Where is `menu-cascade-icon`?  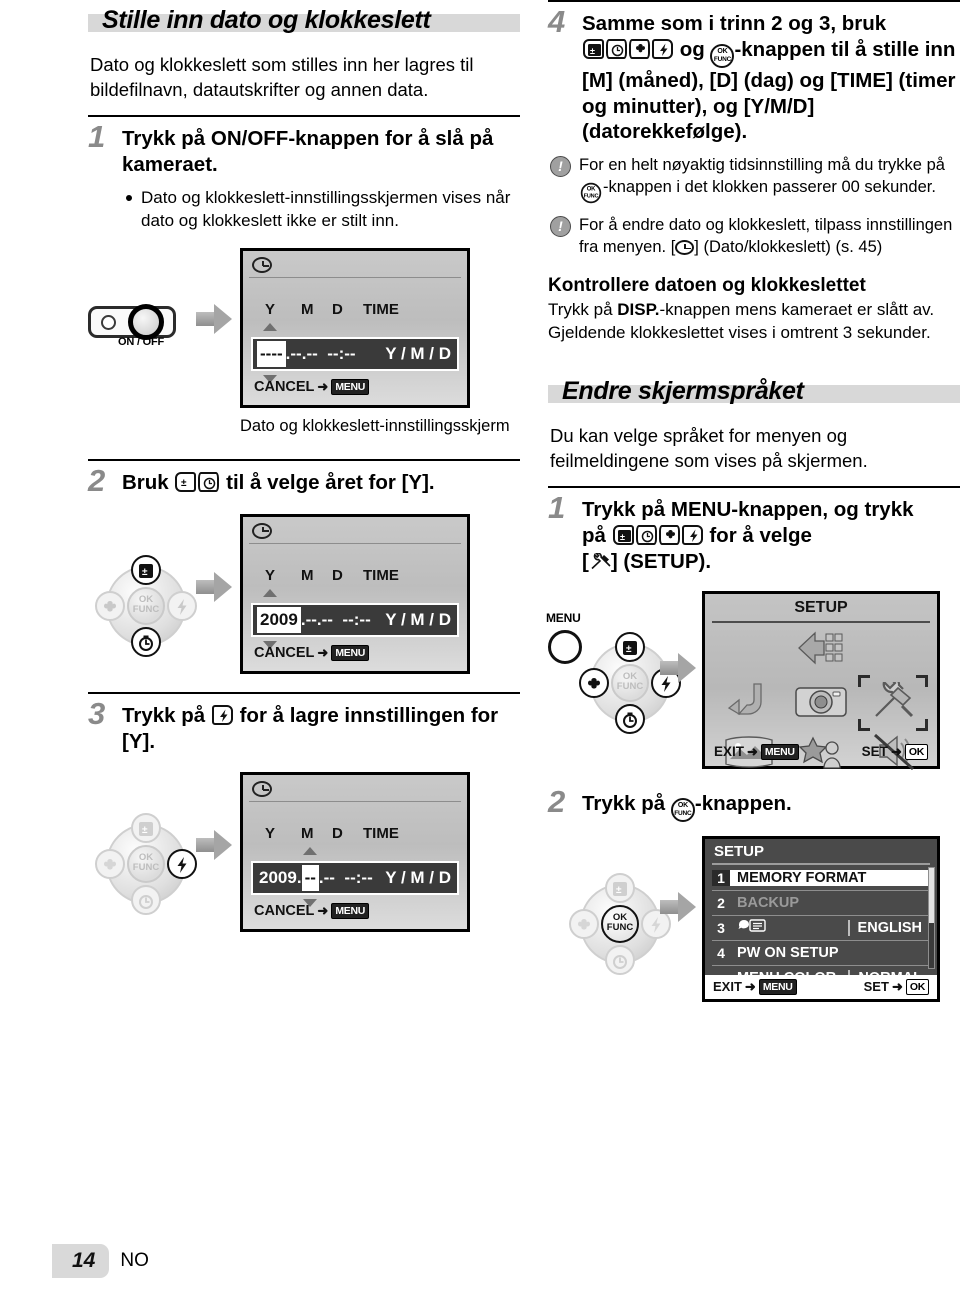 menu-cascade-icon is located at coordinates (821, 650).